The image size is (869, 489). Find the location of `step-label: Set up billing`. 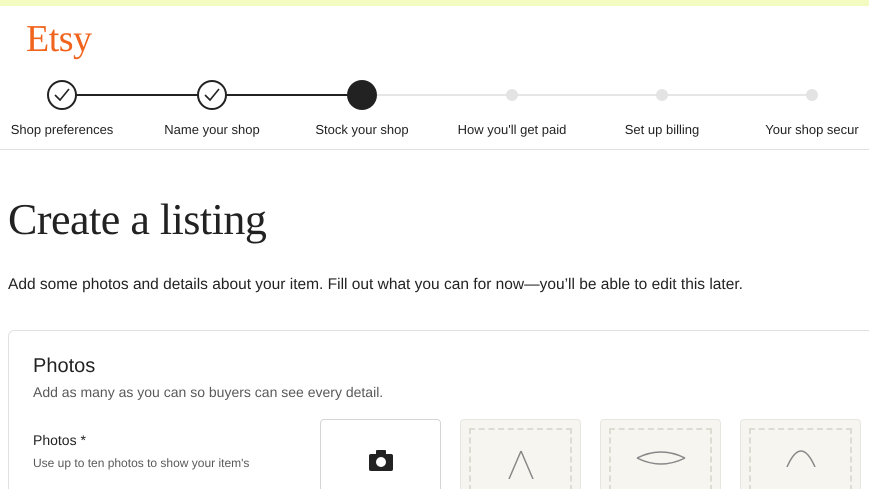

step-label: Set up billing is located at coordinates (662, 129).